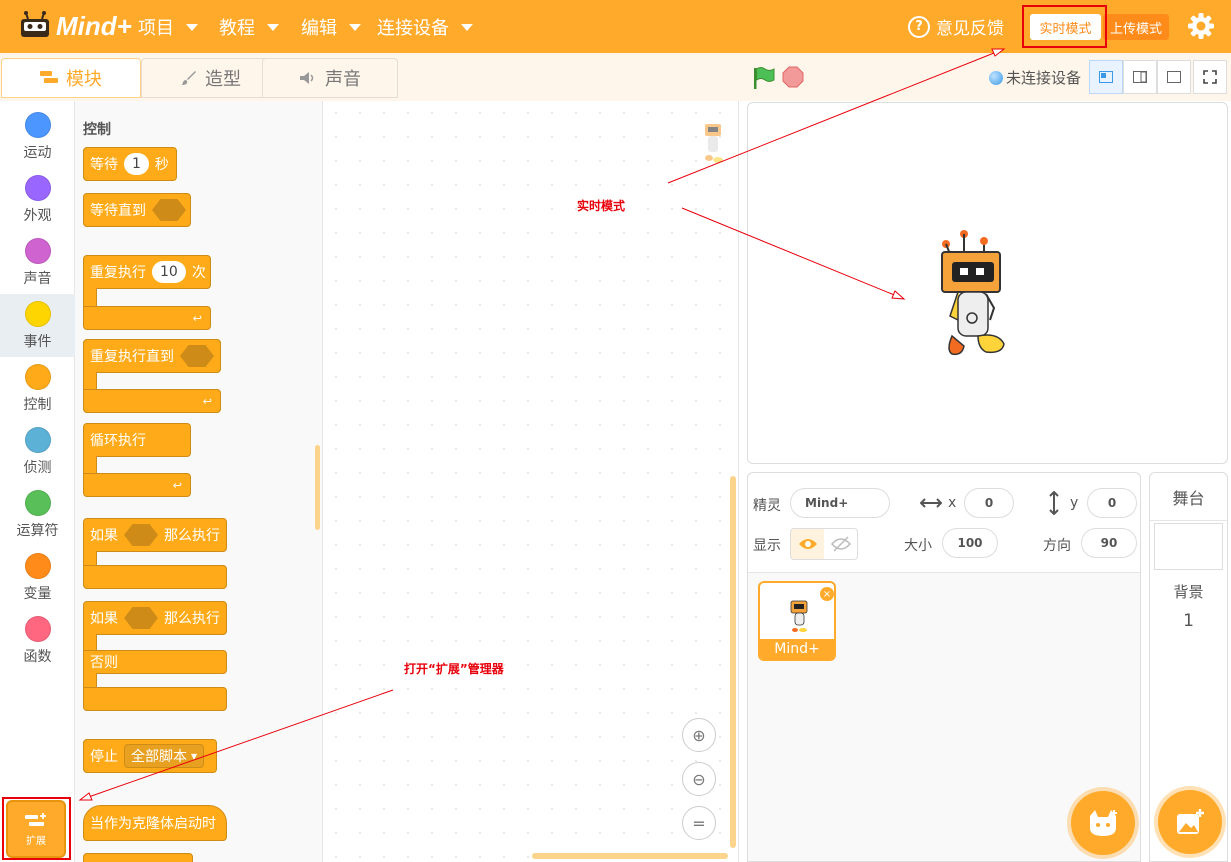 The height and width of the screenshot is (862, 1231). I want to click on category-label: 外观, so click(37, 215).